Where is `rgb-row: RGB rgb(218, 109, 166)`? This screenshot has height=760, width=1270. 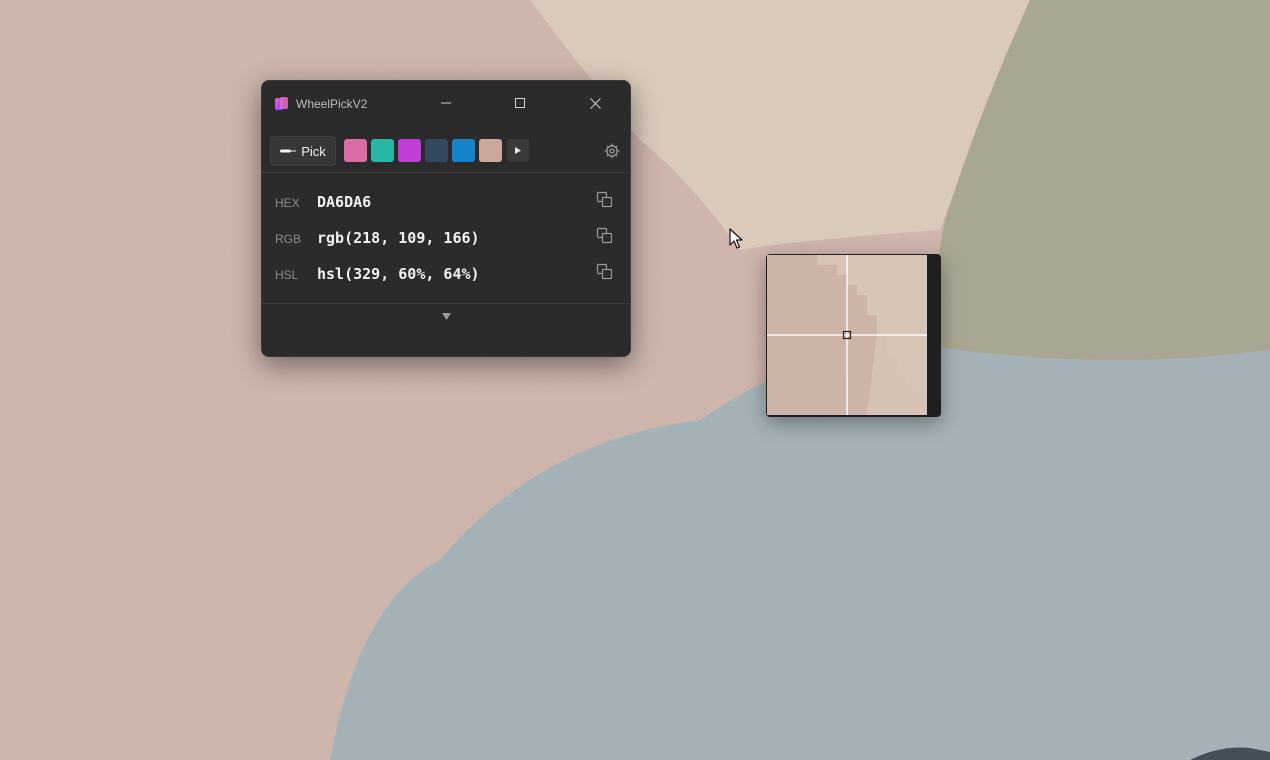 rgb-row: RGB rgb(218, 109, 166) is located at coordinates (446, 239).